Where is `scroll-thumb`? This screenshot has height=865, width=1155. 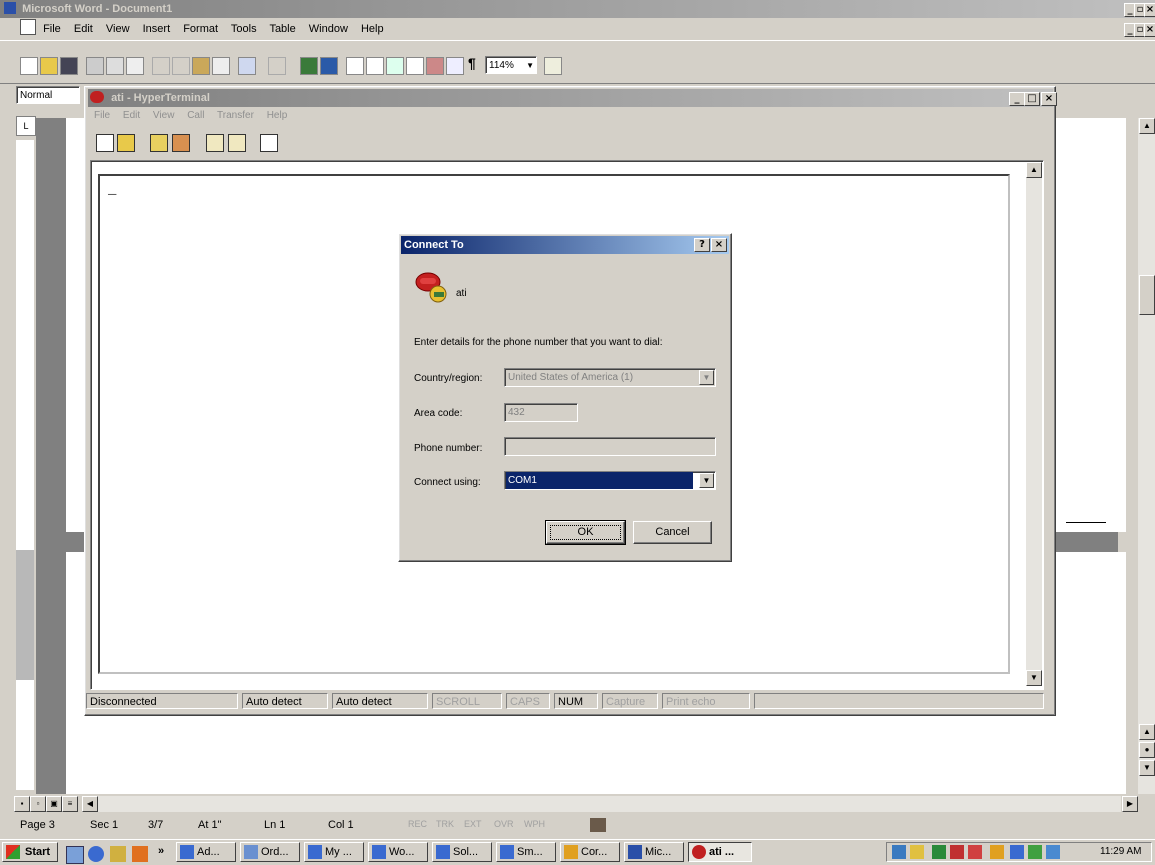
scroll-thumb is located at coordinates (1147, 295).